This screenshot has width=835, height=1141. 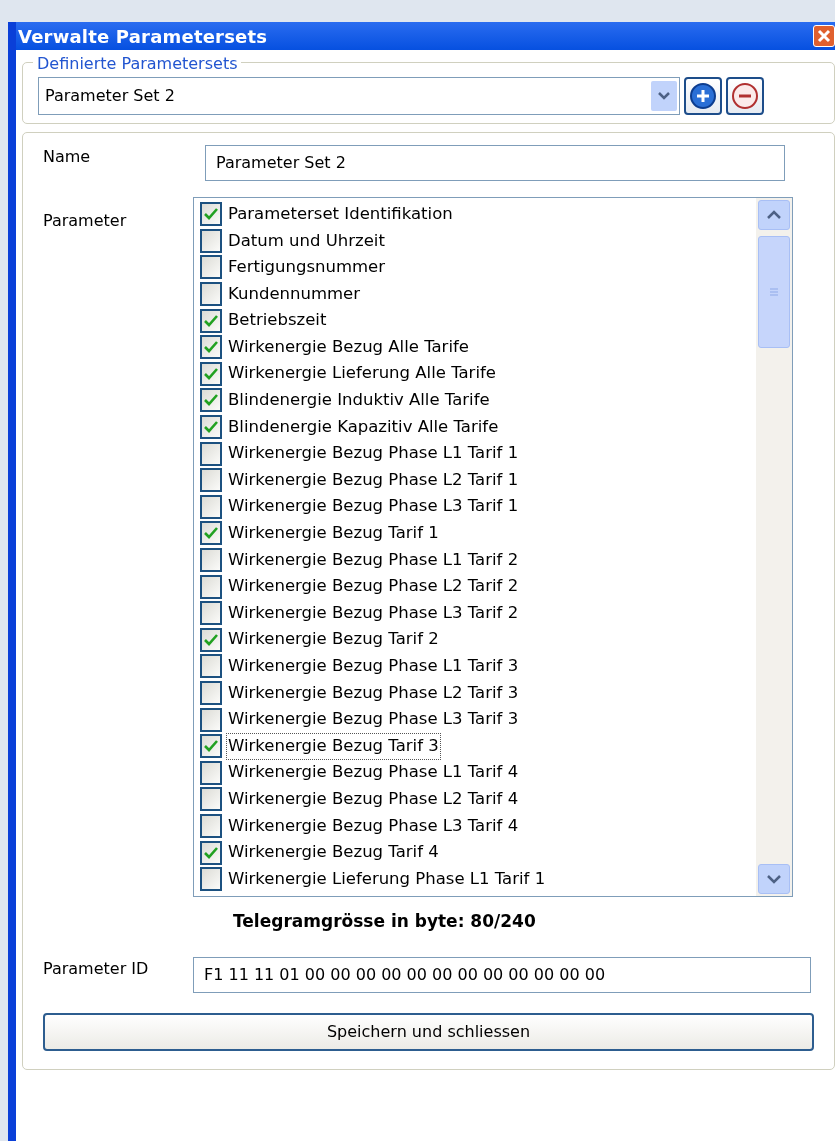 I want to click on close-button, so click(x=824, y=36).